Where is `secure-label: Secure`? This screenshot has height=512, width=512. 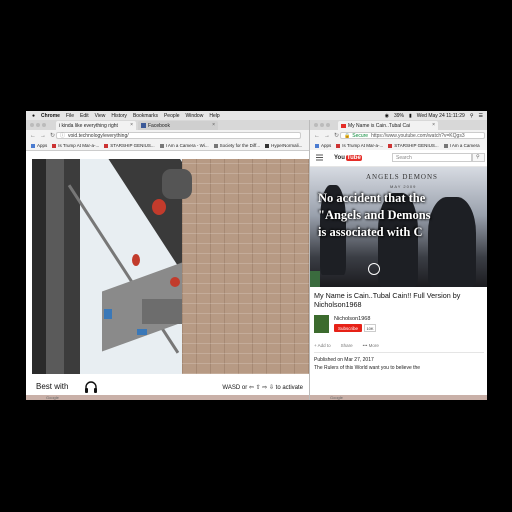
secure-label: Secure is located at coordinates (360, 135).